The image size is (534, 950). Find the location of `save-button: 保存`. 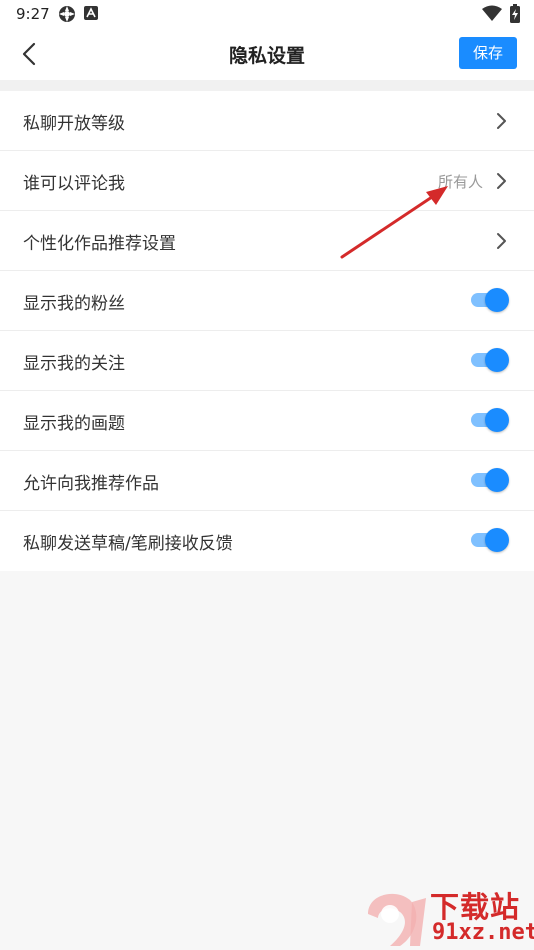

save-button: 保存 is located at coordinates (488, 53).